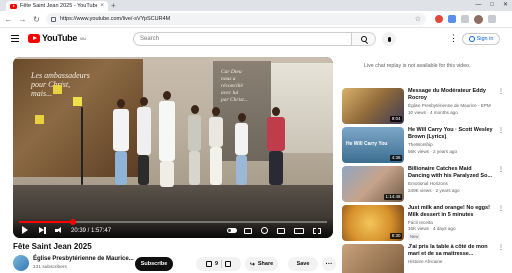 This screenshot has height=273, width=512. What do you see at coordinates (53, 19) in the screenshot?
I see `site-info-icon` at bounding box center [53, 19].